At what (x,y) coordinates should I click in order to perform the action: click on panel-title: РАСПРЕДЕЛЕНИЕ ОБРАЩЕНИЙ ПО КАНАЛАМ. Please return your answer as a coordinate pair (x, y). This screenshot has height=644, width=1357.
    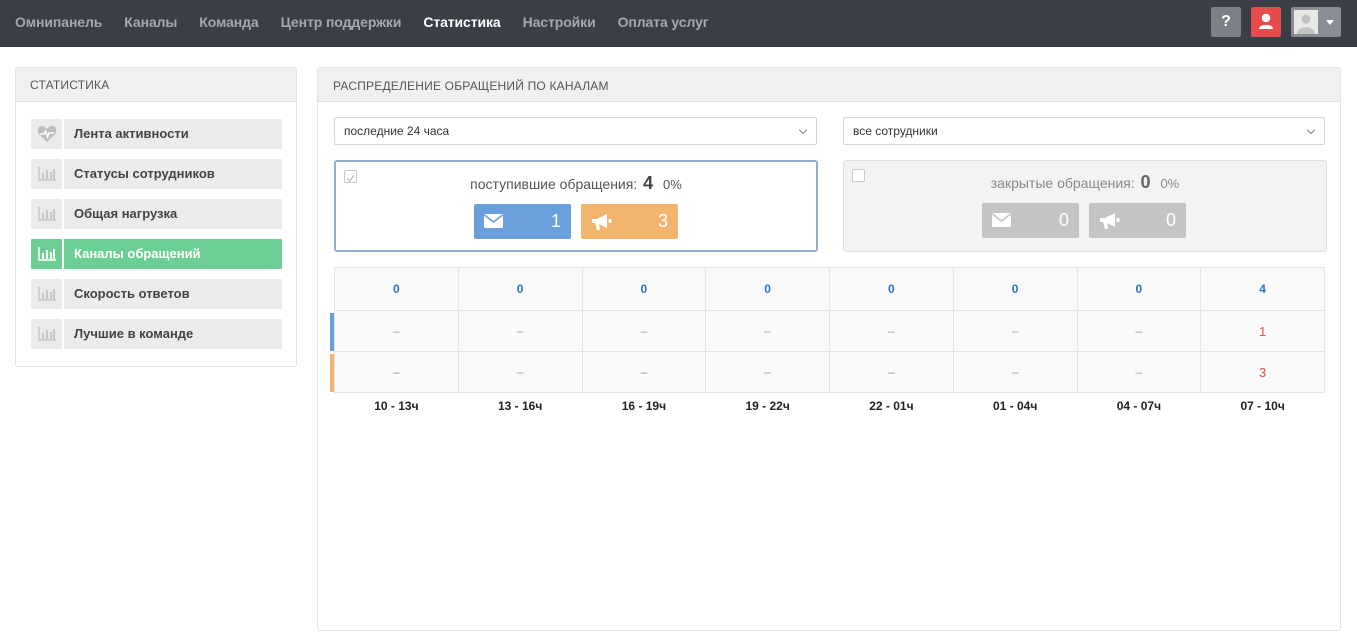
    Looking at the image, I should click on (829, 85).